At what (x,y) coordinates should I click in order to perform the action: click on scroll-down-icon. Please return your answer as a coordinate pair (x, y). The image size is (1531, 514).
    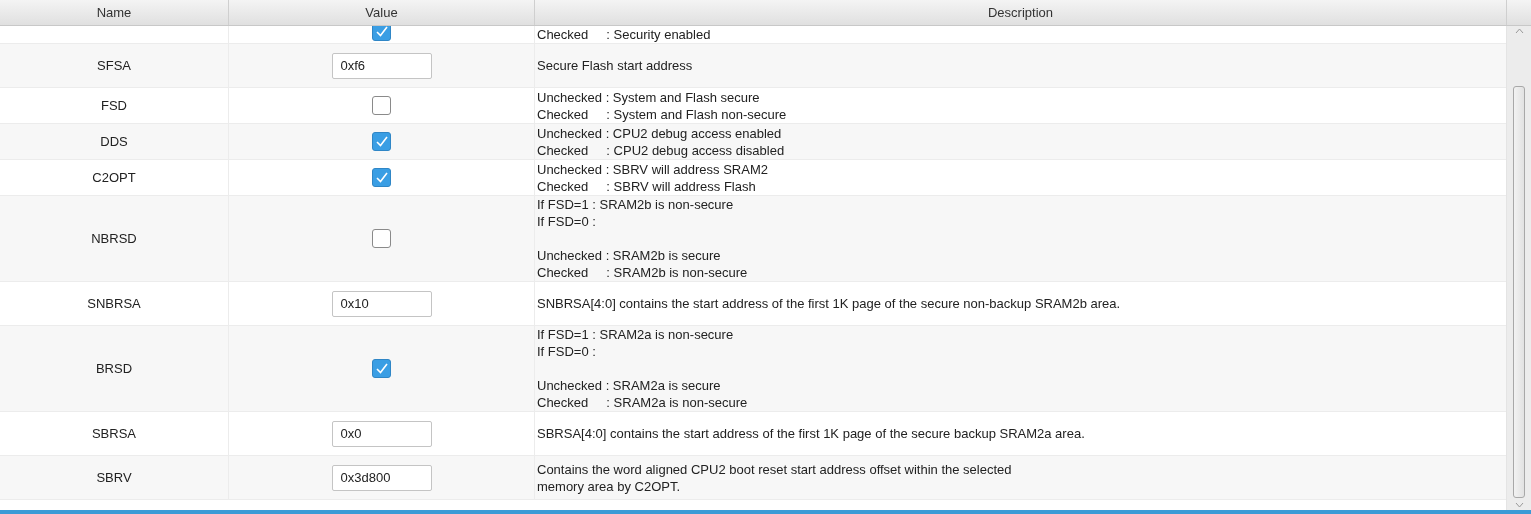
    Looking at the image, I should click on (1519, 505).